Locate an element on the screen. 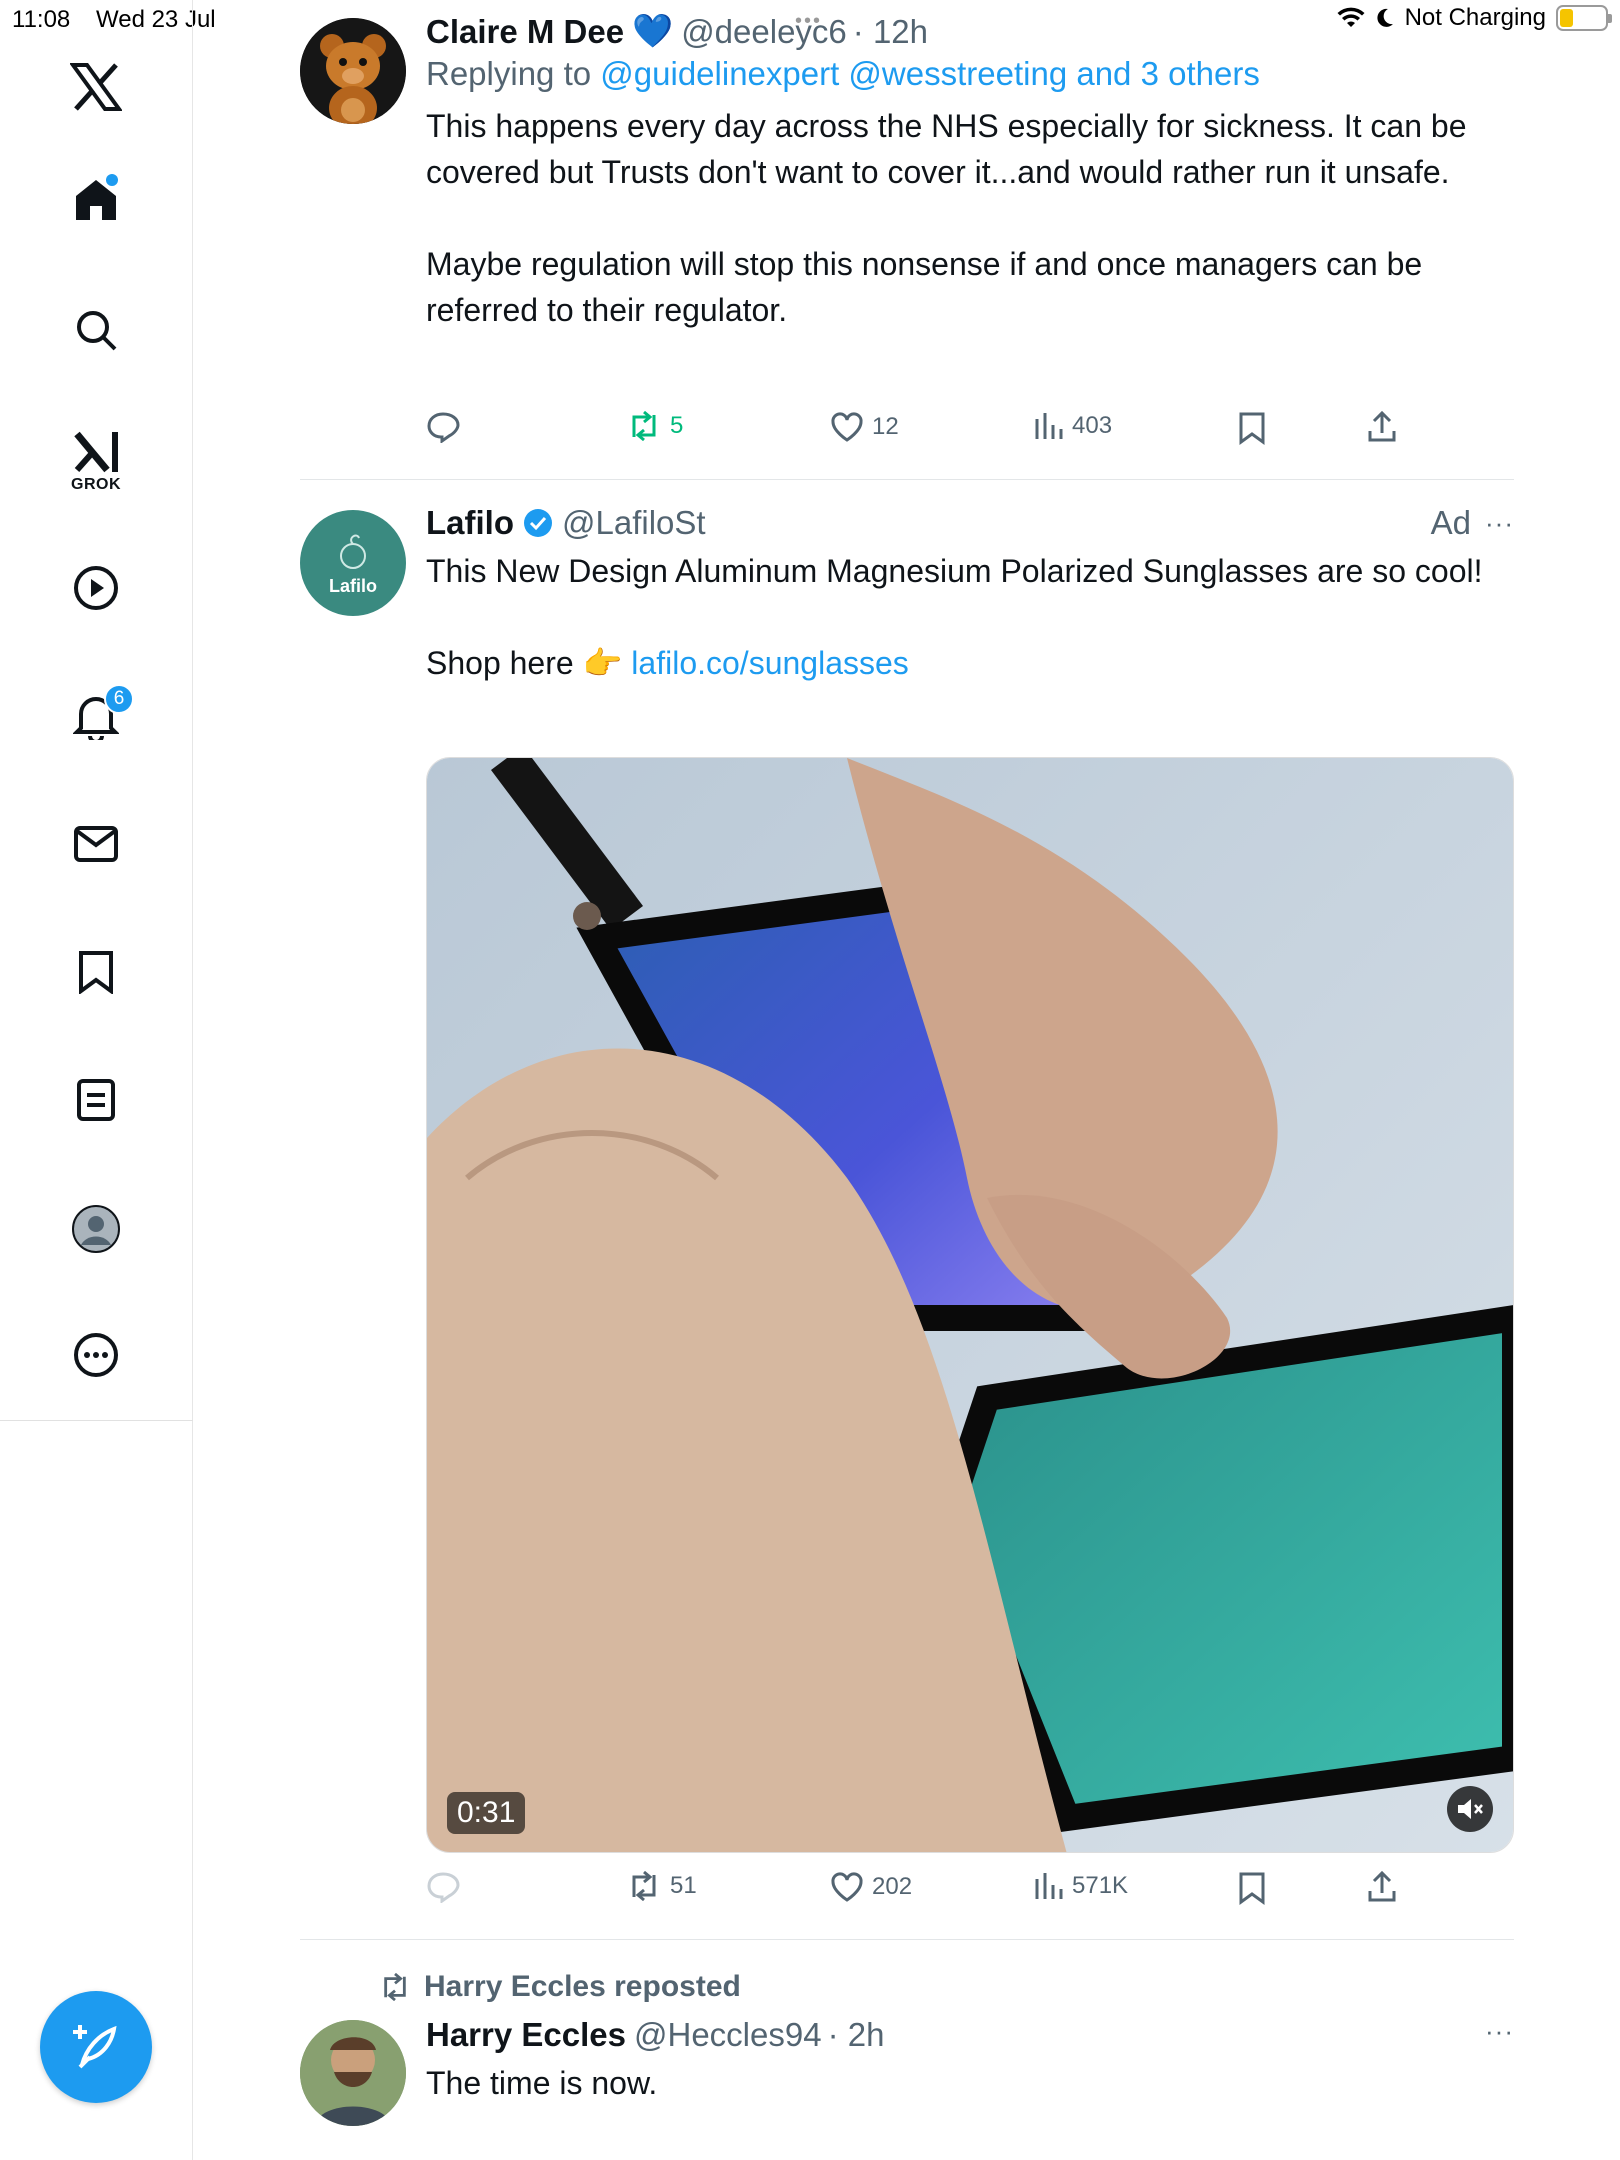 The width and height of the screenshot is (1620, 2160). profile-icon is located at coordinates (96, 1229).